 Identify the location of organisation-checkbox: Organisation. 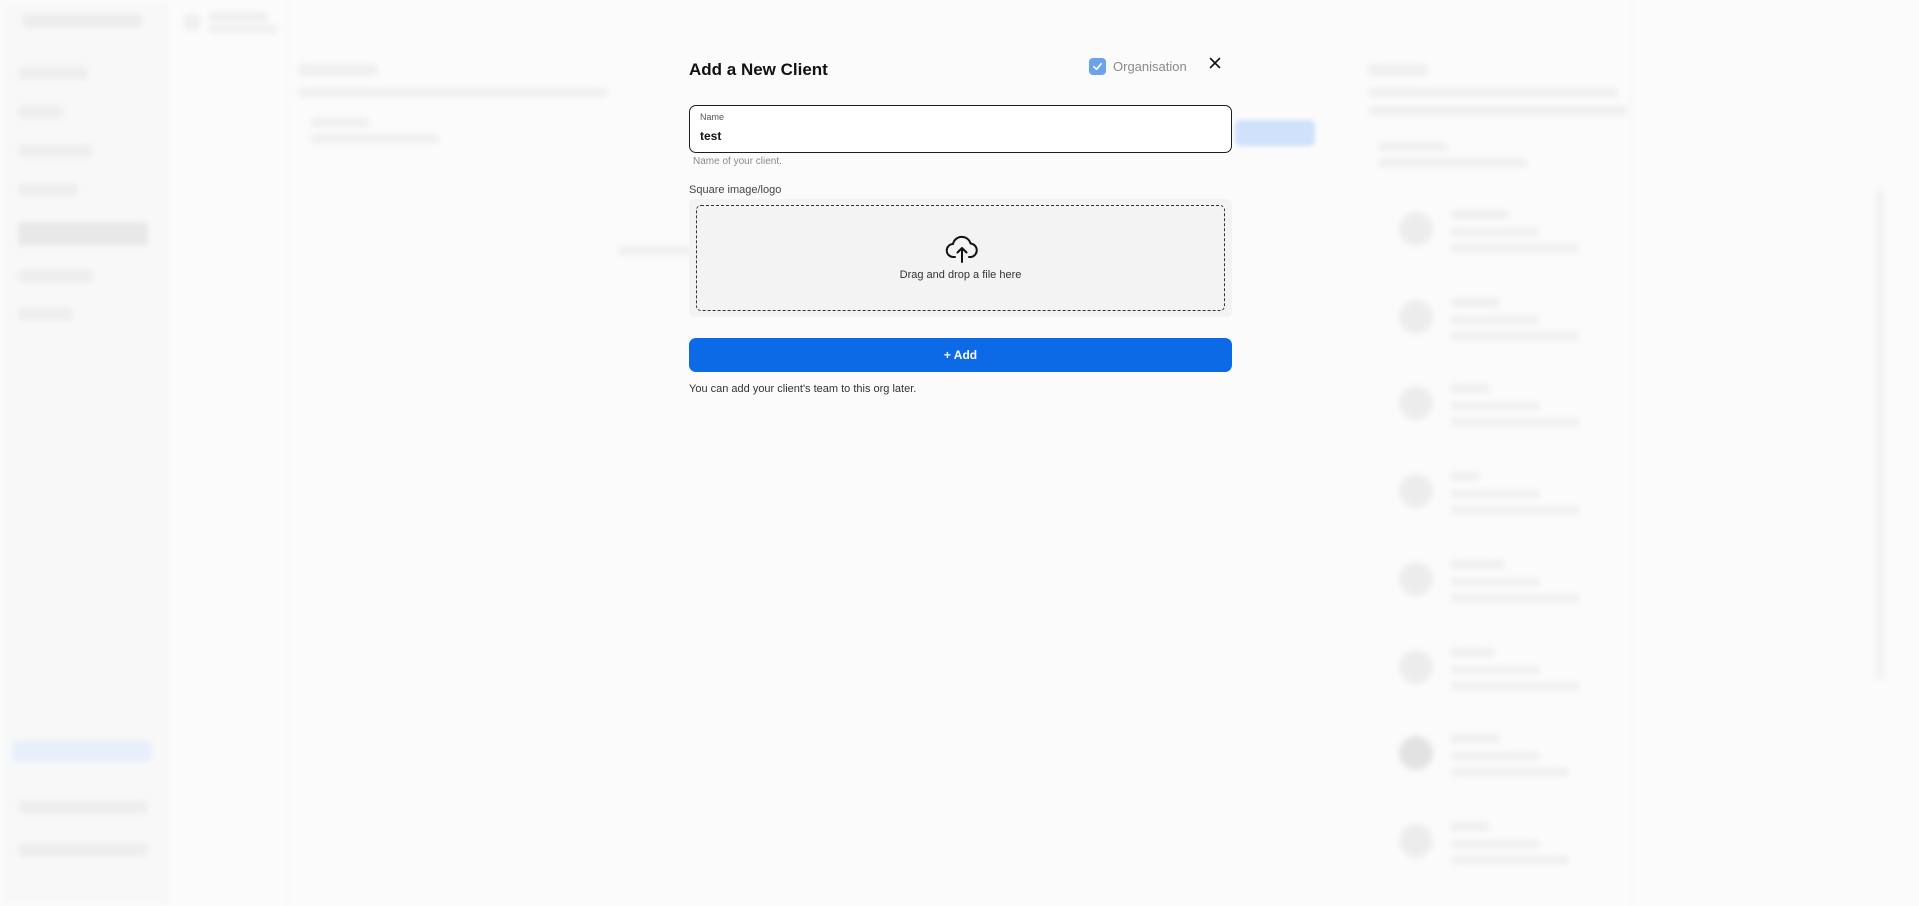
(1138, 66).